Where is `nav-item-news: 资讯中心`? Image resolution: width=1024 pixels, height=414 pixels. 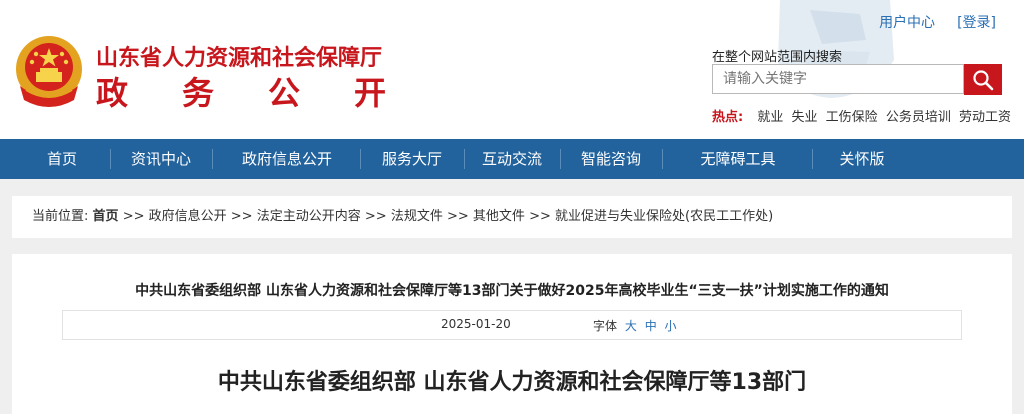
nav-item-news: 资讯中心 is located at coordinates (161, 159).